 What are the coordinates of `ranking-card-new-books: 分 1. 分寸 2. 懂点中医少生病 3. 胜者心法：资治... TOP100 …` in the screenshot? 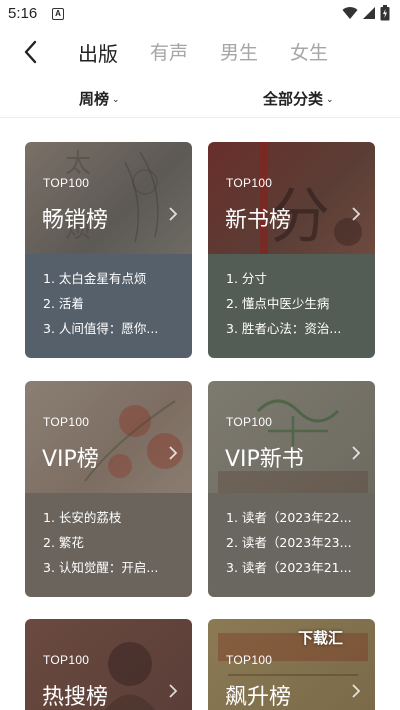 It's located at (291, 250).